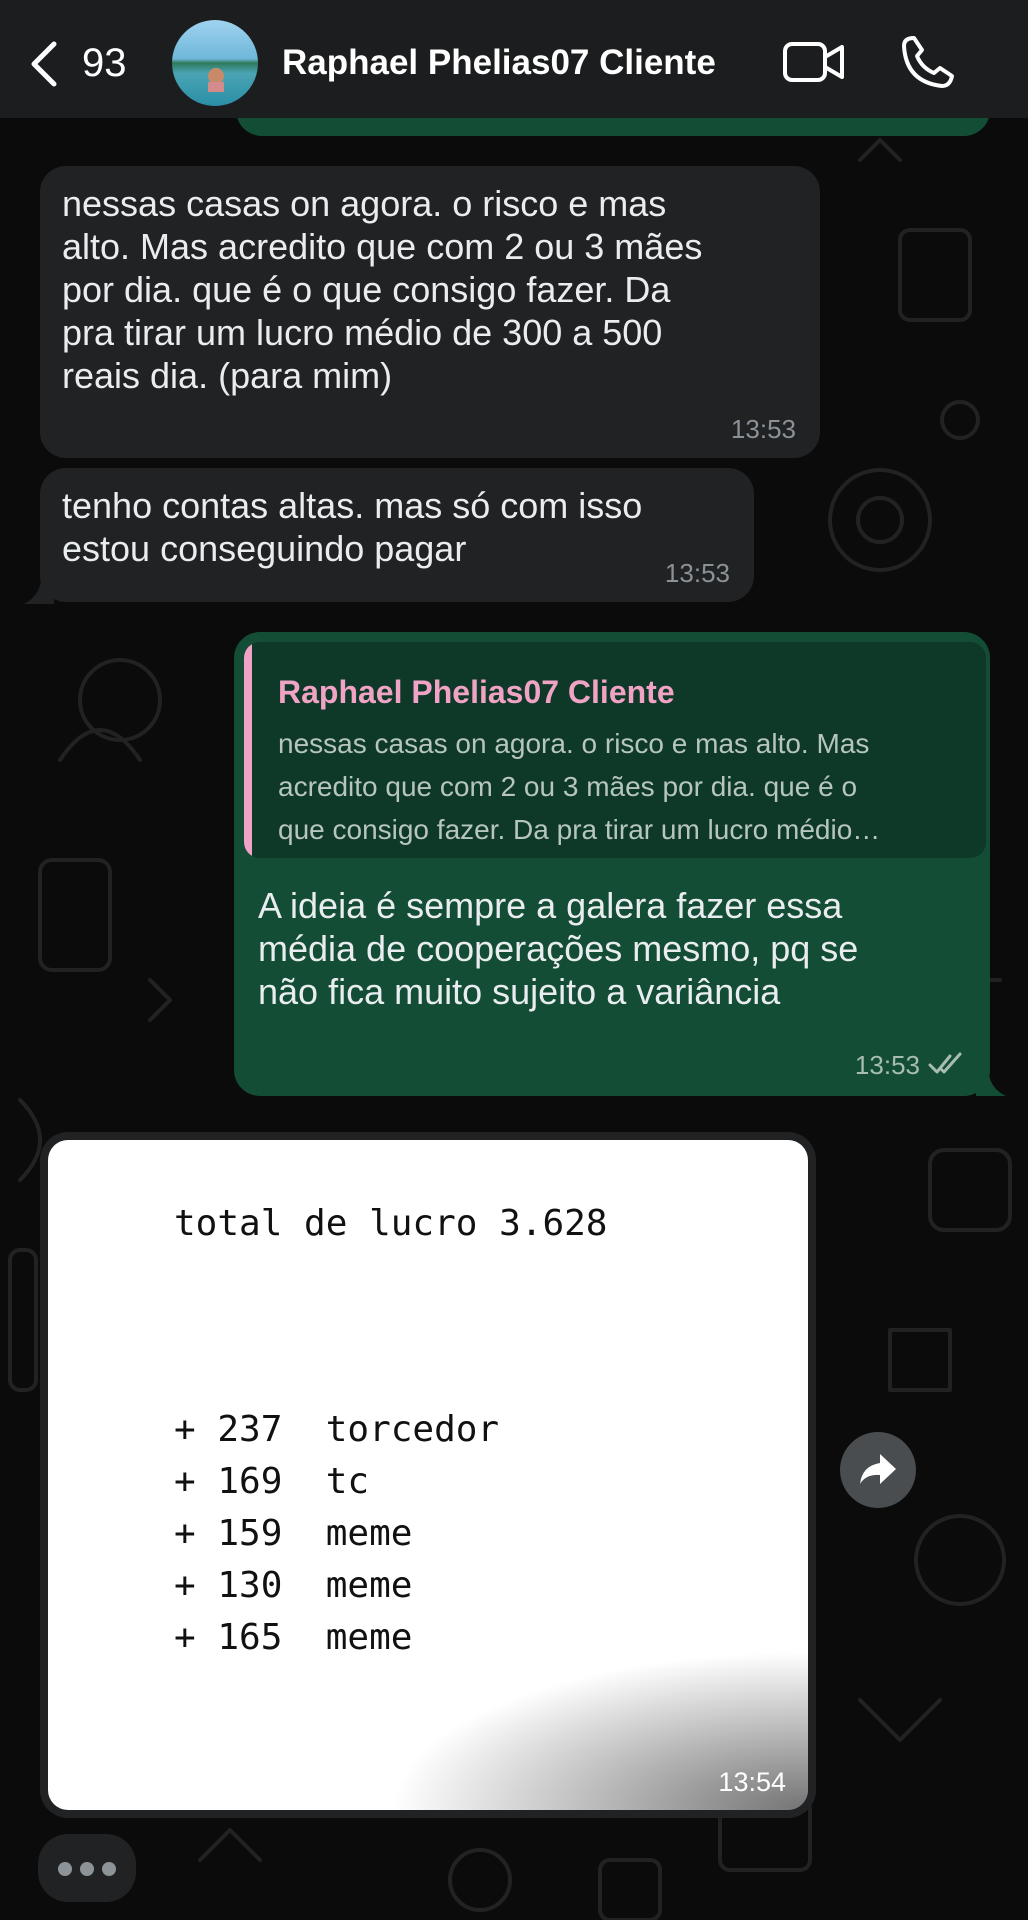  I want to click on chevron-left-icon, so click(44, 64).